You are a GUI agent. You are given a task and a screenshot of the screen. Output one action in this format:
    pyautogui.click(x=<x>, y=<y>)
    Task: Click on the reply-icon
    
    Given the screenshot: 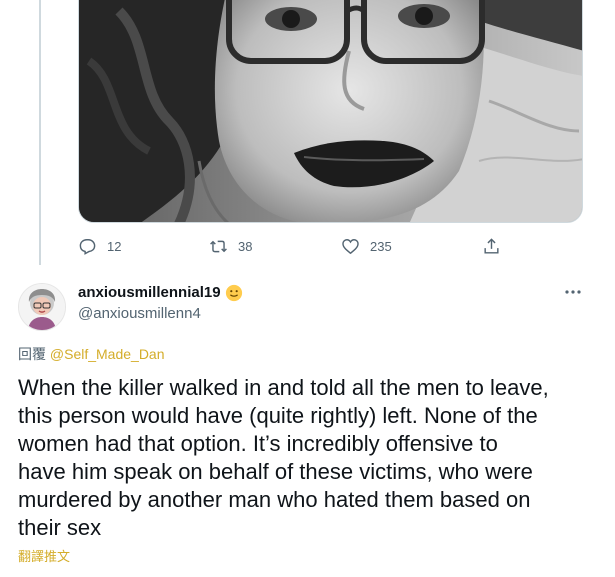 What is the action you would take?
    pyautogui.click(x=87, y=246)
    